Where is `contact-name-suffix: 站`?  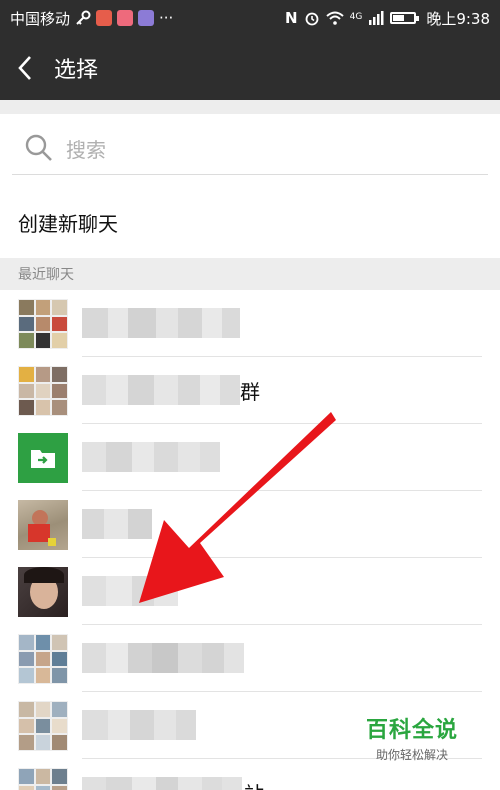
contact-name-suffix: 站 is located at coordinates (254, 784).